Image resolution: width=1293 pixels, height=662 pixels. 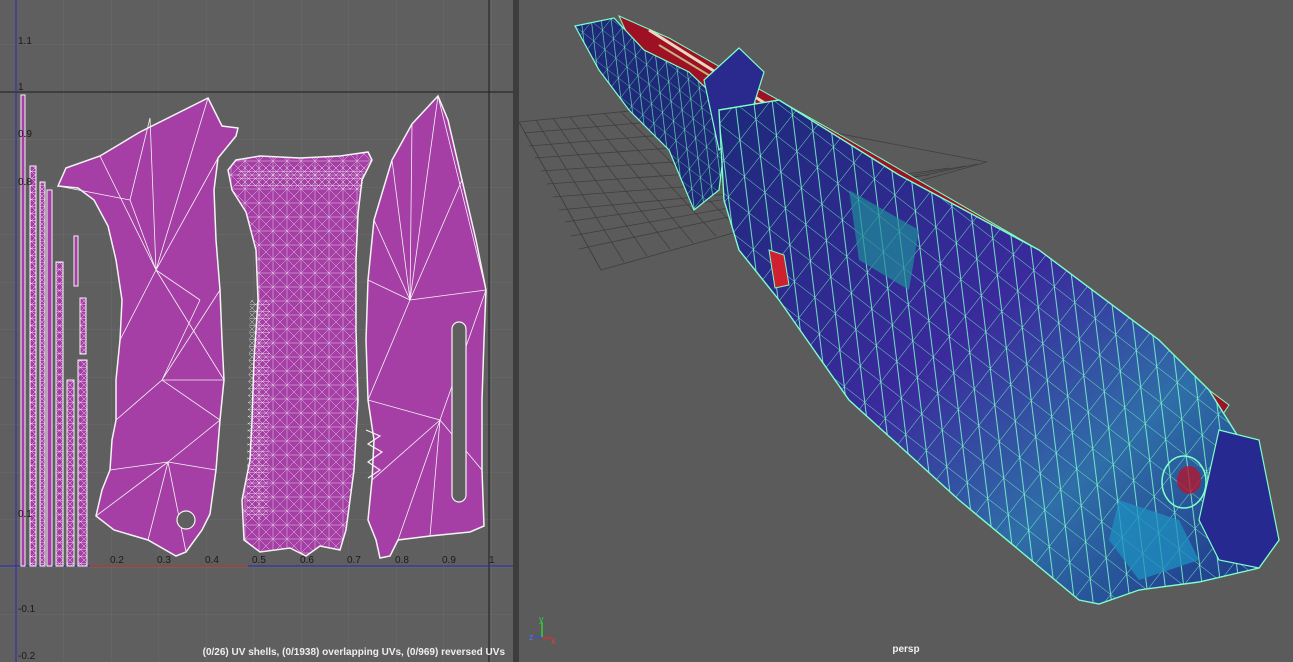 I want to click on u-tick-1: 1, so click(x=492, y=560).